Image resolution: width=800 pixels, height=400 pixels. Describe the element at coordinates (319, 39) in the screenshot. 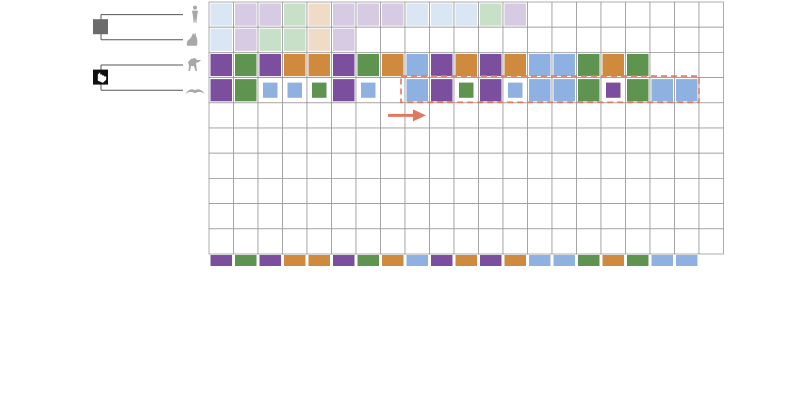

I see `residue-light_orange` at that location.